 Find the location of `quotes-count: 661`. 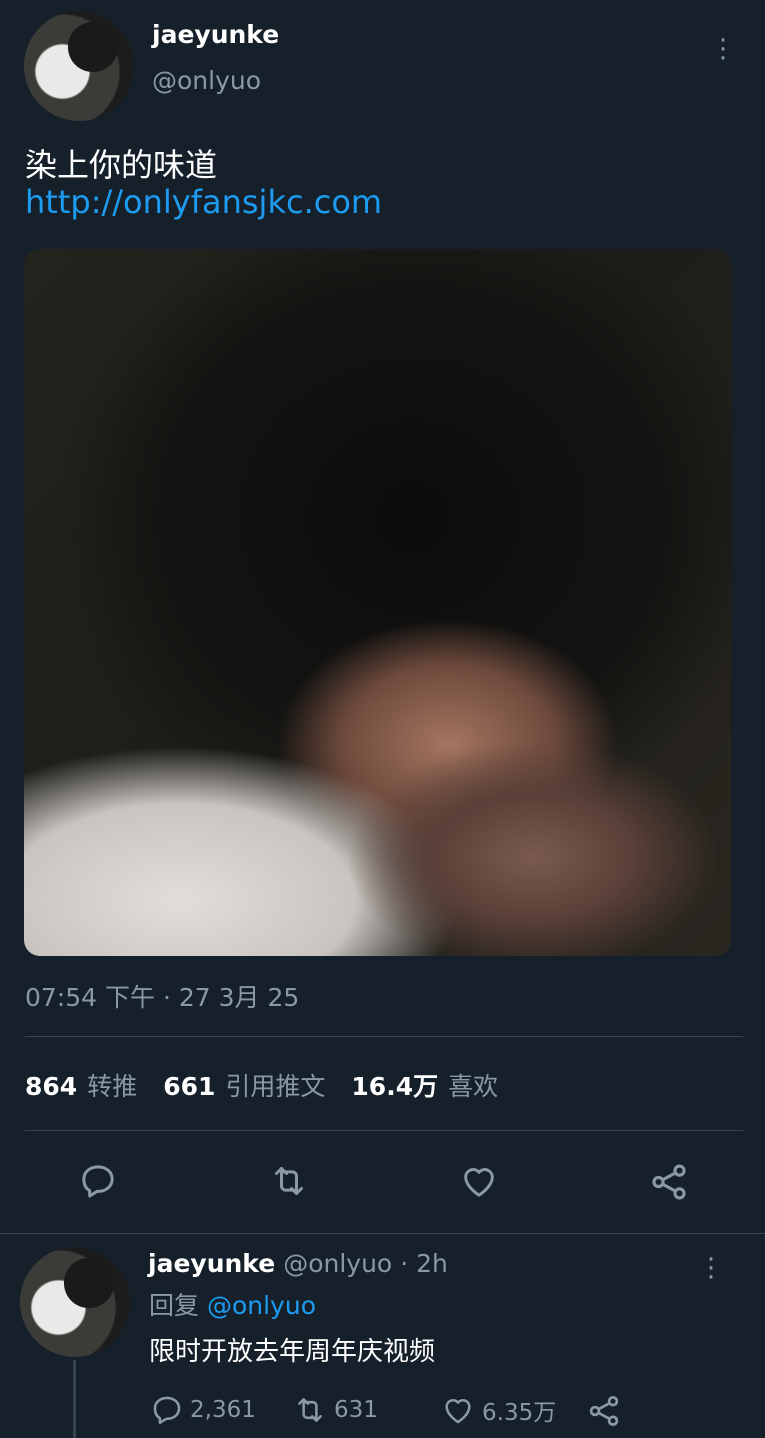

quotes-count: 661 is located at coordinates (189, 1086).